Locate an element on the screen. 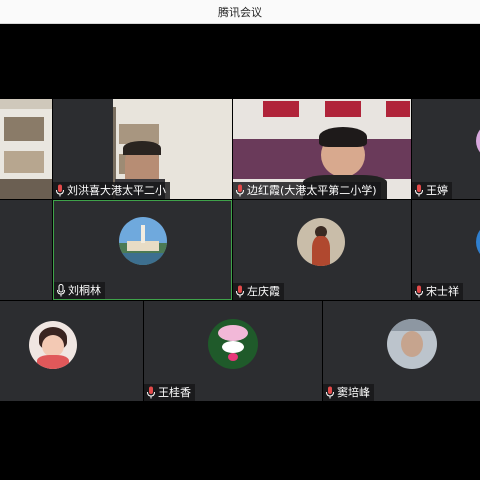 This screenshot has height=480, width=480. participant-name-tag: 宋士祥 is located at coordinates (437, 291).